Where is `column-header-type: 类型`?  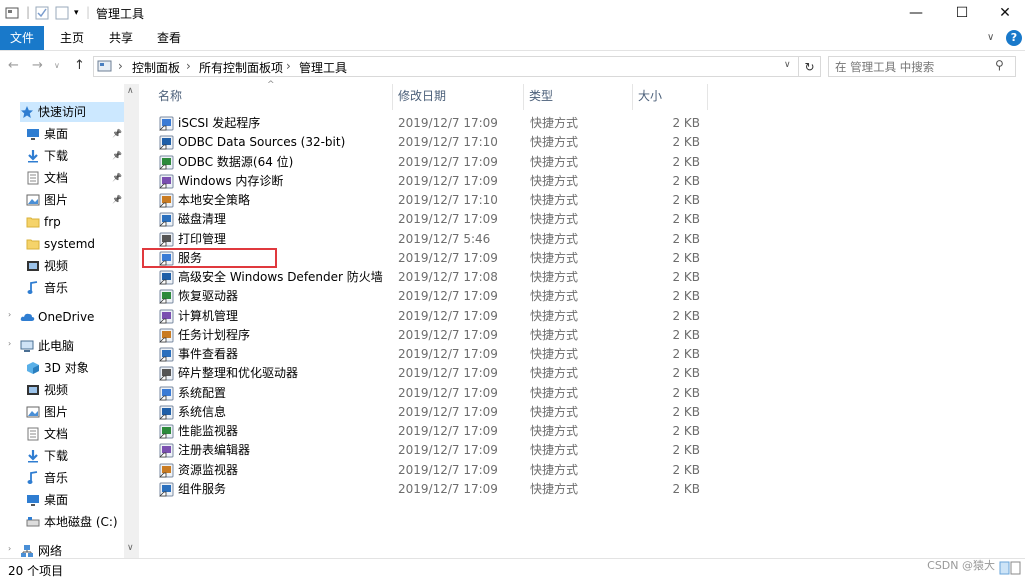
column-header-type: 类型 is located at coordinates (541, 97).